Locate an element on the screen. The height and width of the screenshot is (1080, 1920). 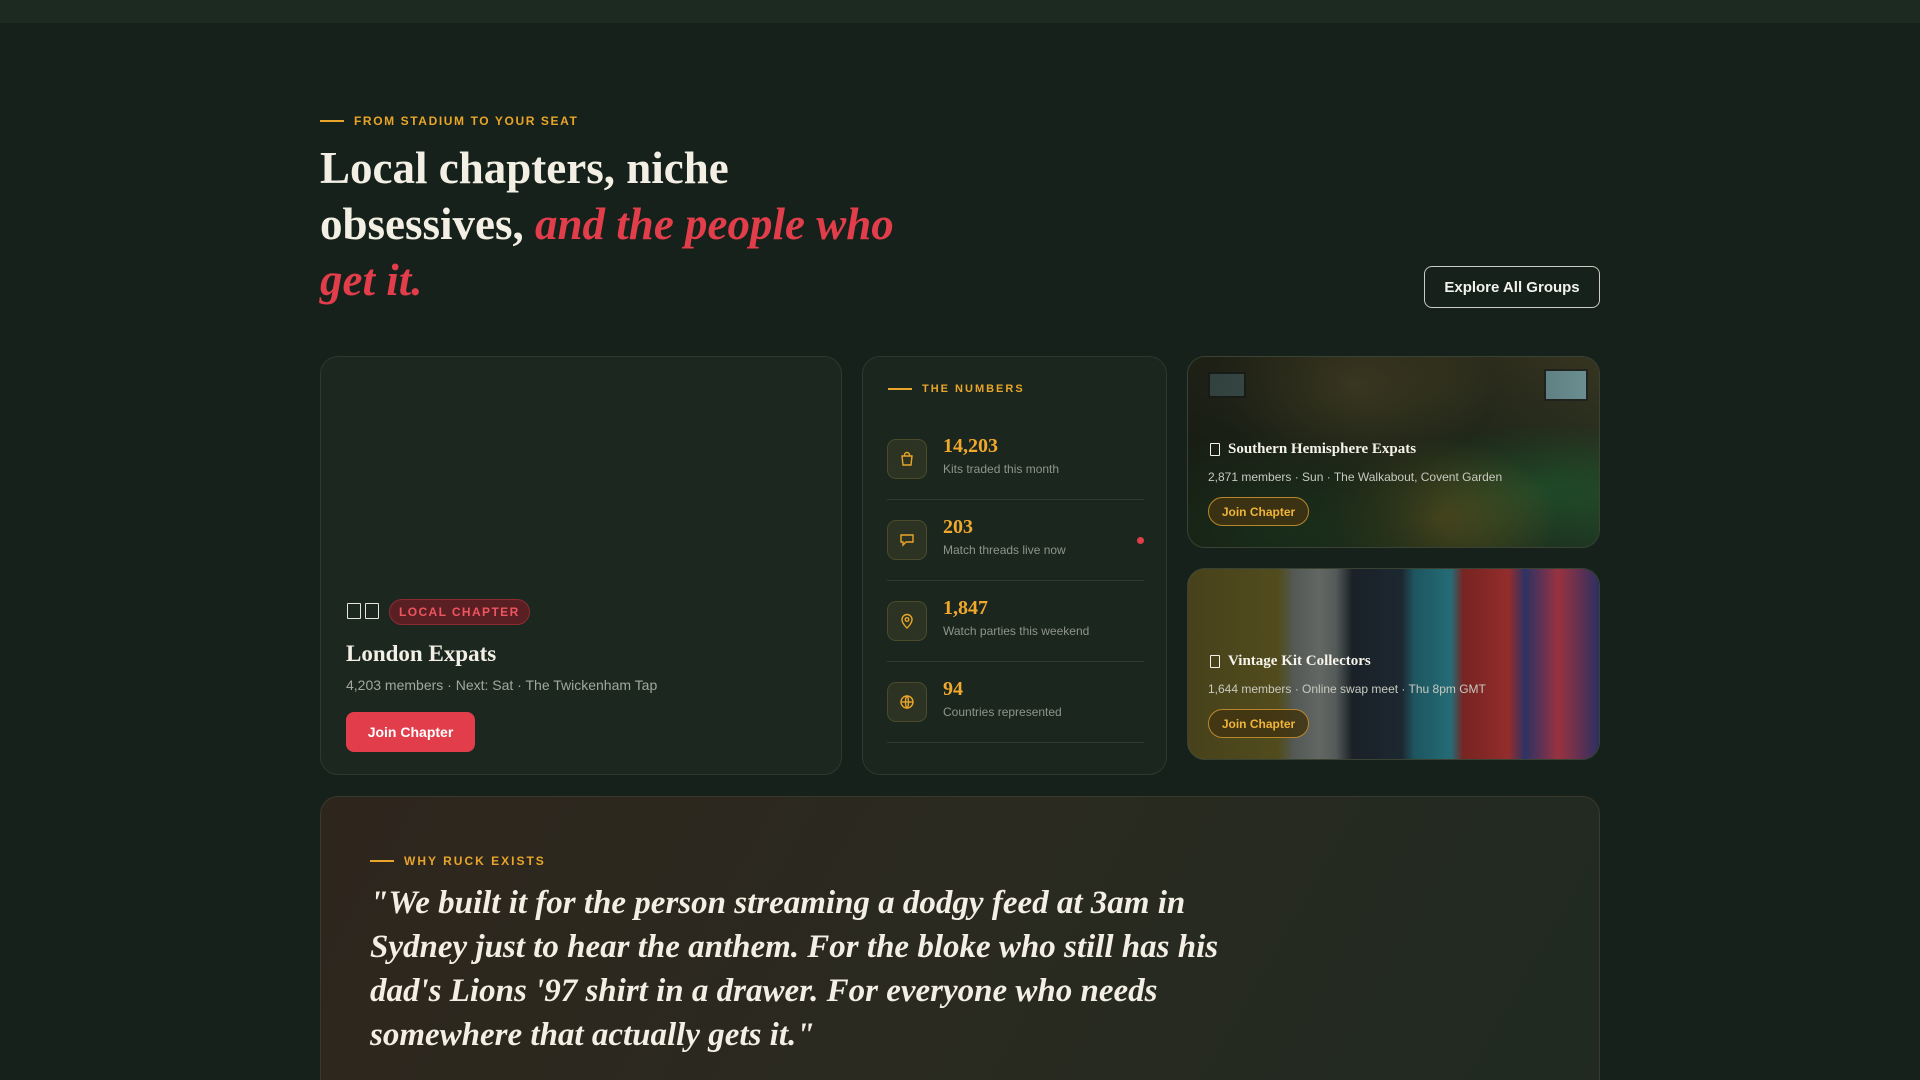
stat-countries: 94 Countries represented is located at coordinates (1015, 702).